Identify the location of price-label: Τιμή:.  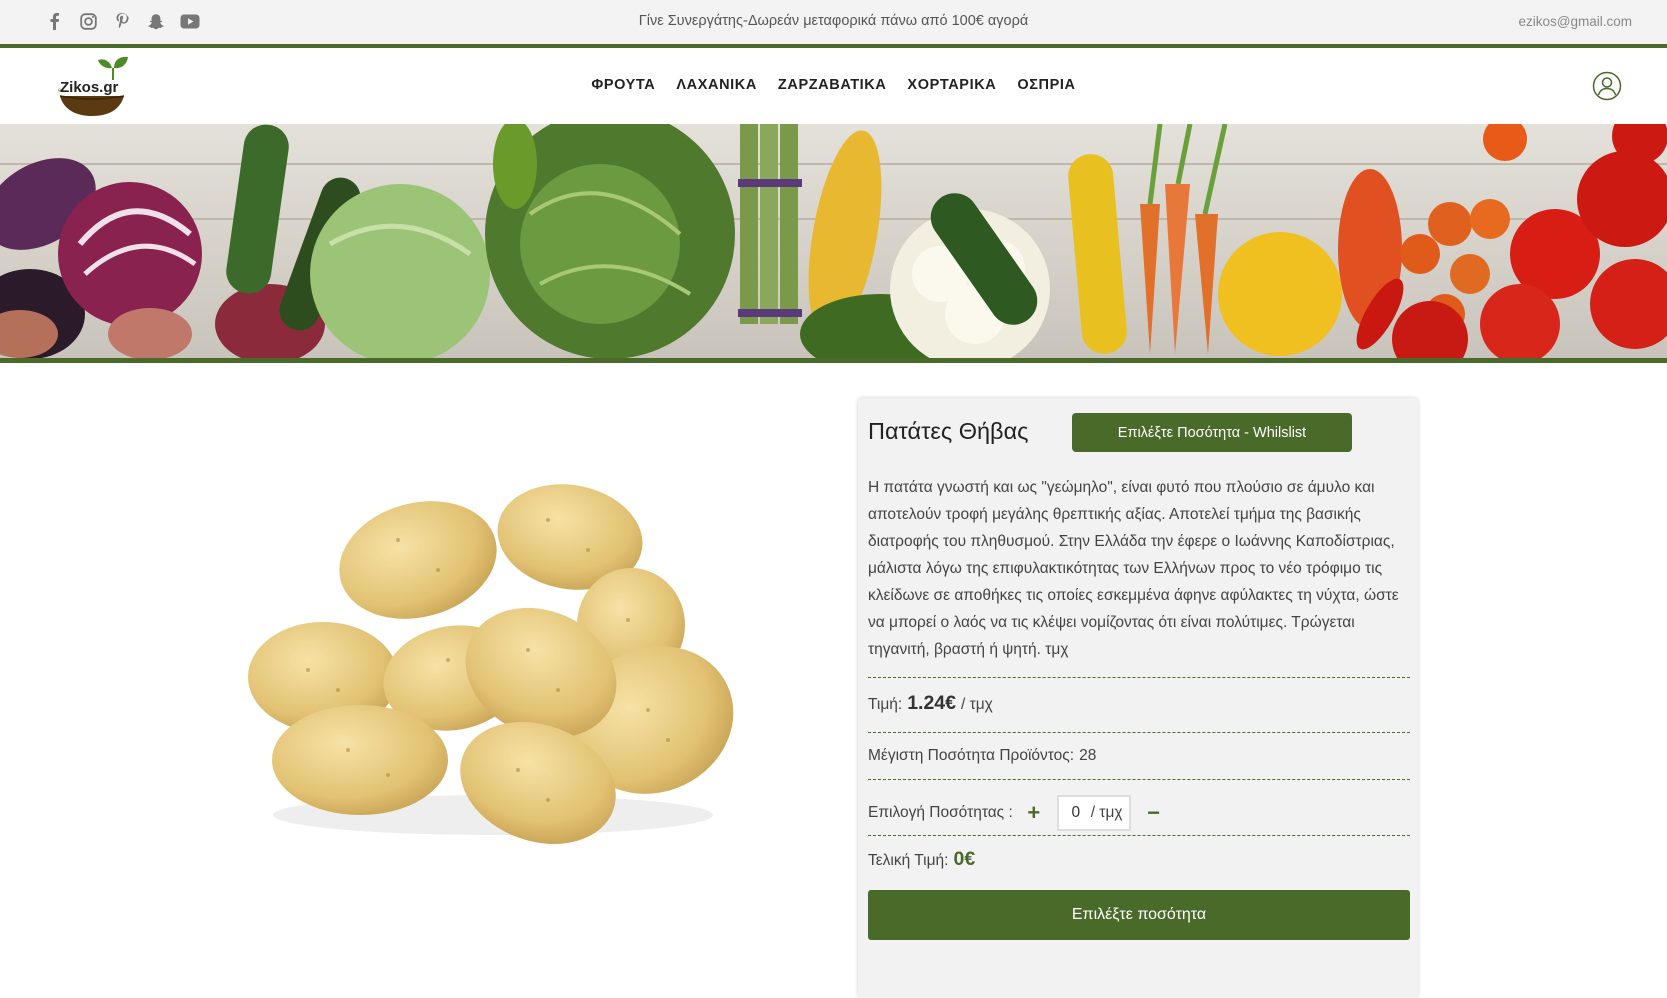
(885, 704).